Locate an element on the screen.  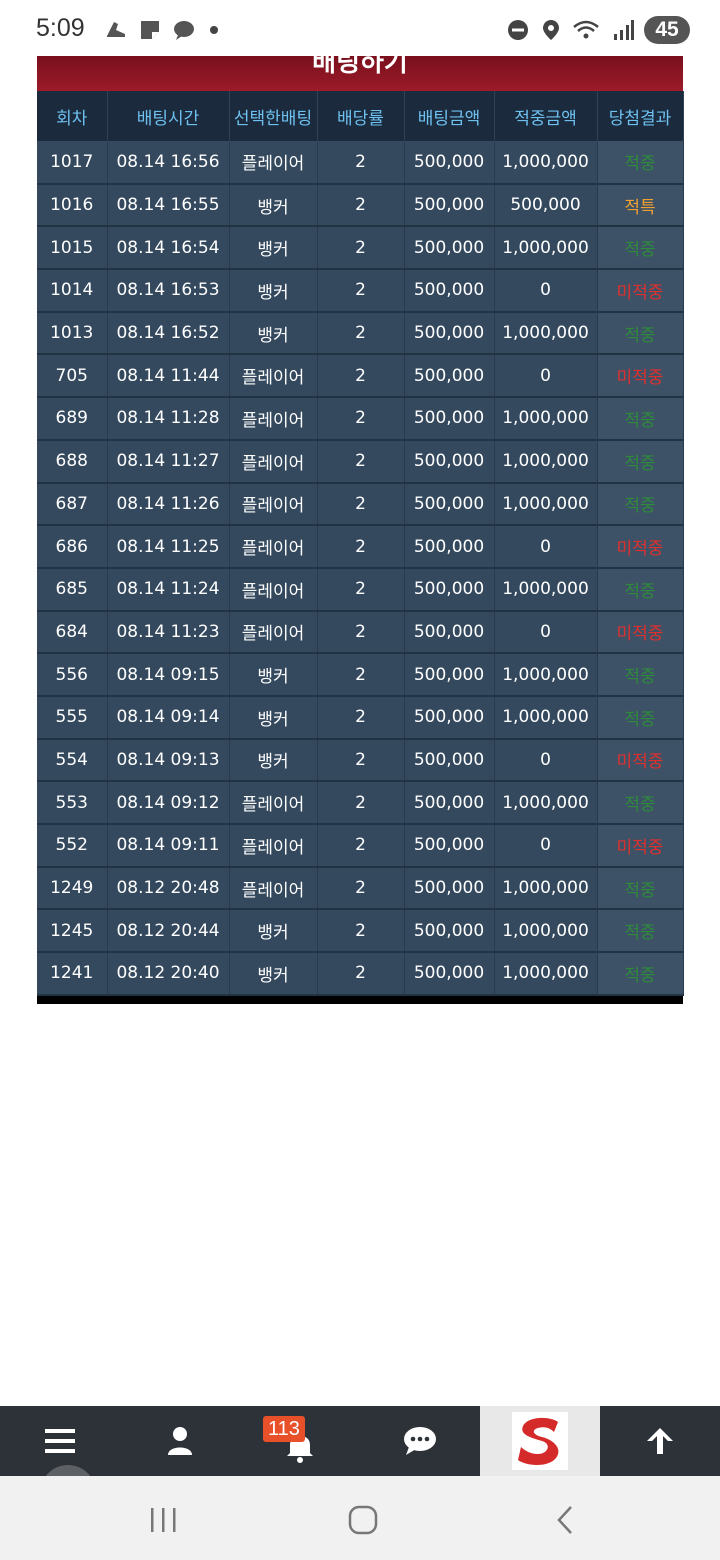
table-row: 556 08.14 09:15 뱅커 2 500,000 1,000,000 적중 is located at coordinates (360, 675).